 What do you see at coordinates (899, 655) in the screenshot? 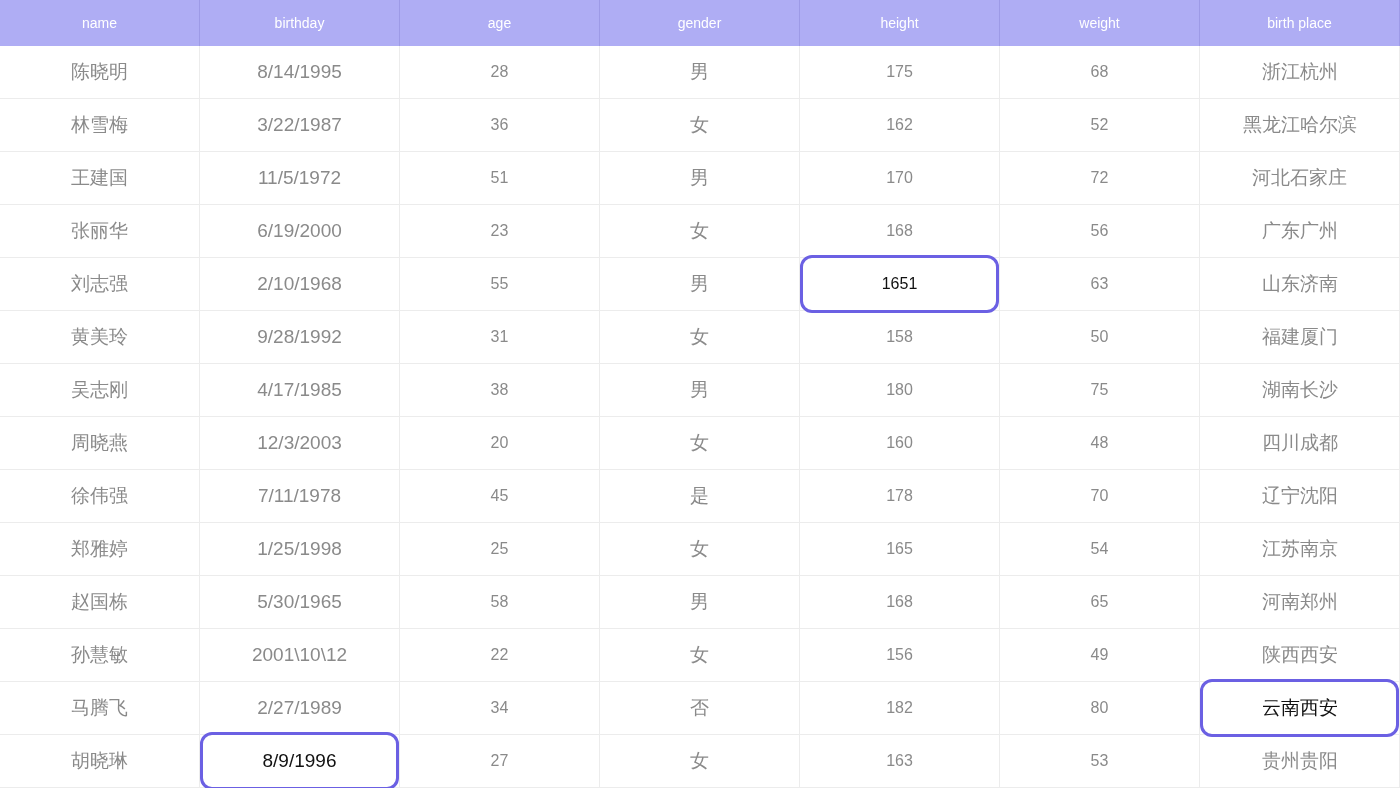
I see `table-cell-text: 156` at bounding box center [899, 655].